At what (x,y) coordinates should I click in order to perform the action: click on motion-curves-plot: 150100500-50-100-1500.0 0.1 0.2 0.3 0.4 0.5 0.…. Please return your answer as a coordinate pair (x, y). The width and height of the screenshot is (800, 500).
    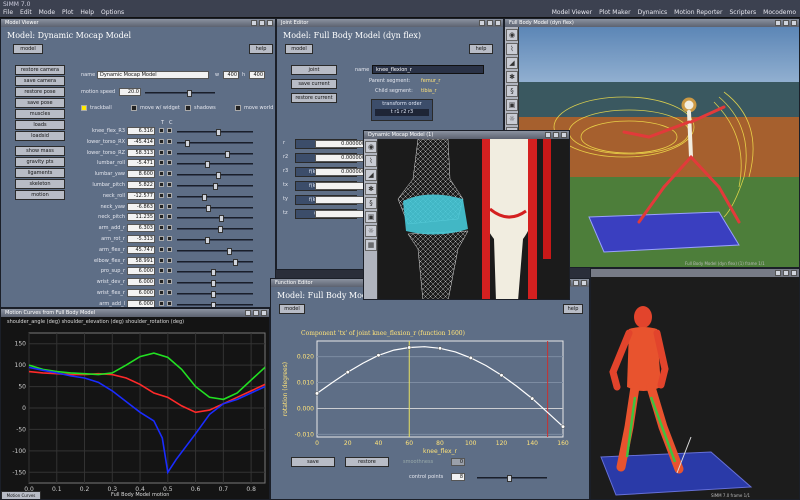
    Looking at the image, I should click on (135, 412).